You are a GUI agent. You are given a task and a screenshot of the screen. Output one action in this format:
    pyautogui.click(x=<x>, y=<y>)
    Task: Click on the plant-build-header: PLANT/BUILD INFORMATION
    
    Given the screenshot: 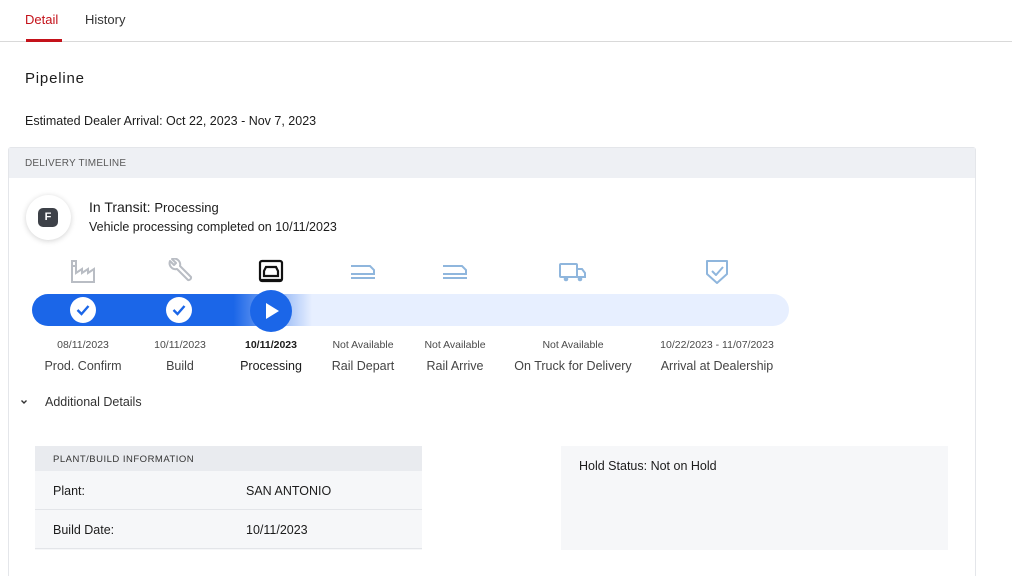 What is the action you would take?
    pyautogui.click(x=228, y=458)
    